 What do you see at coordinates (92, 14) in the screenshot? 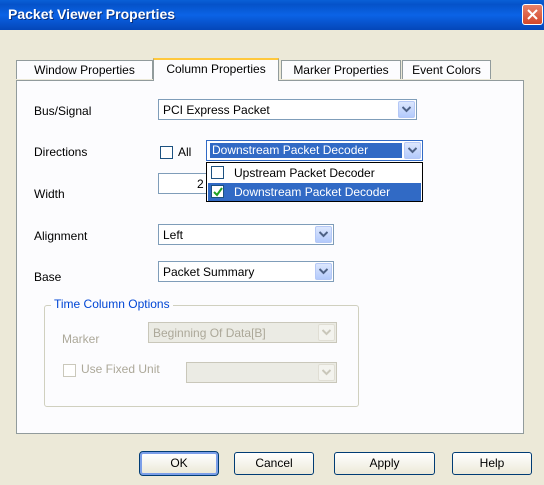
I see `window-title: Packet Viewer Properties` at bounding box center [92, 14].